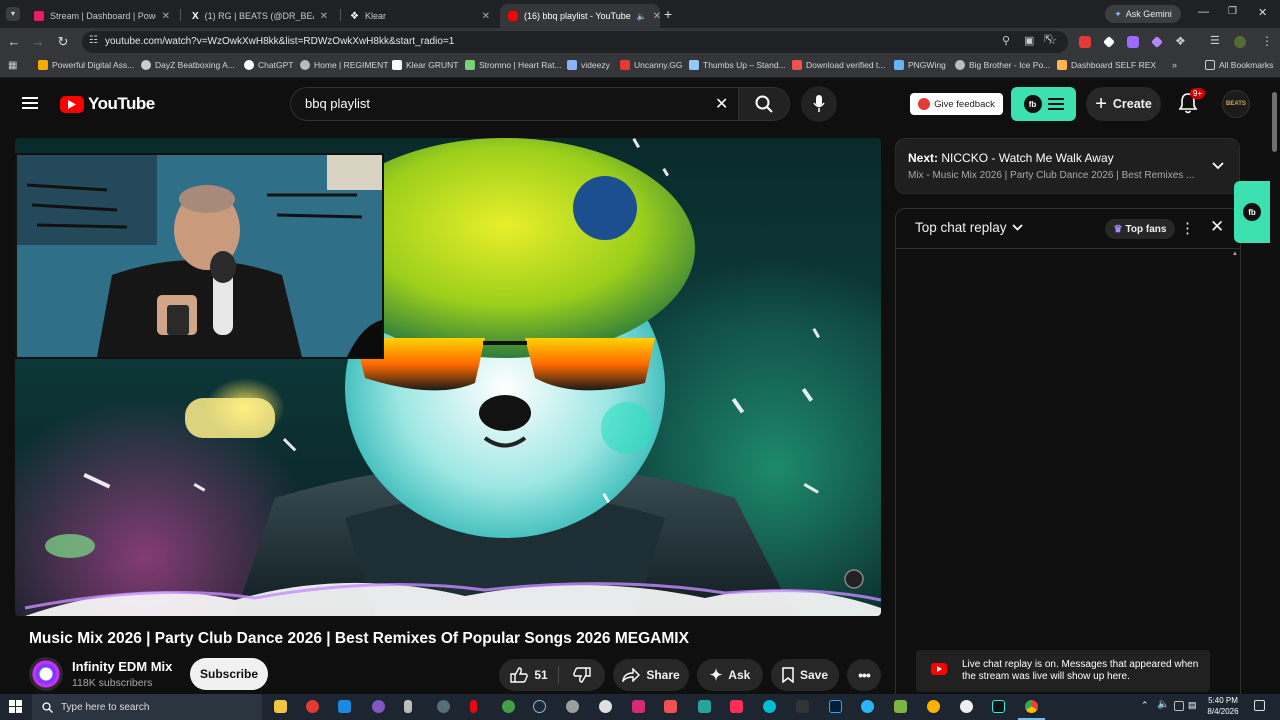 Image resolution: width=1280 pixels, height=720 pixels. Describe the element at coordinates (1133, 42) in the screenshot. I see `extension-purple-icon` at that location.